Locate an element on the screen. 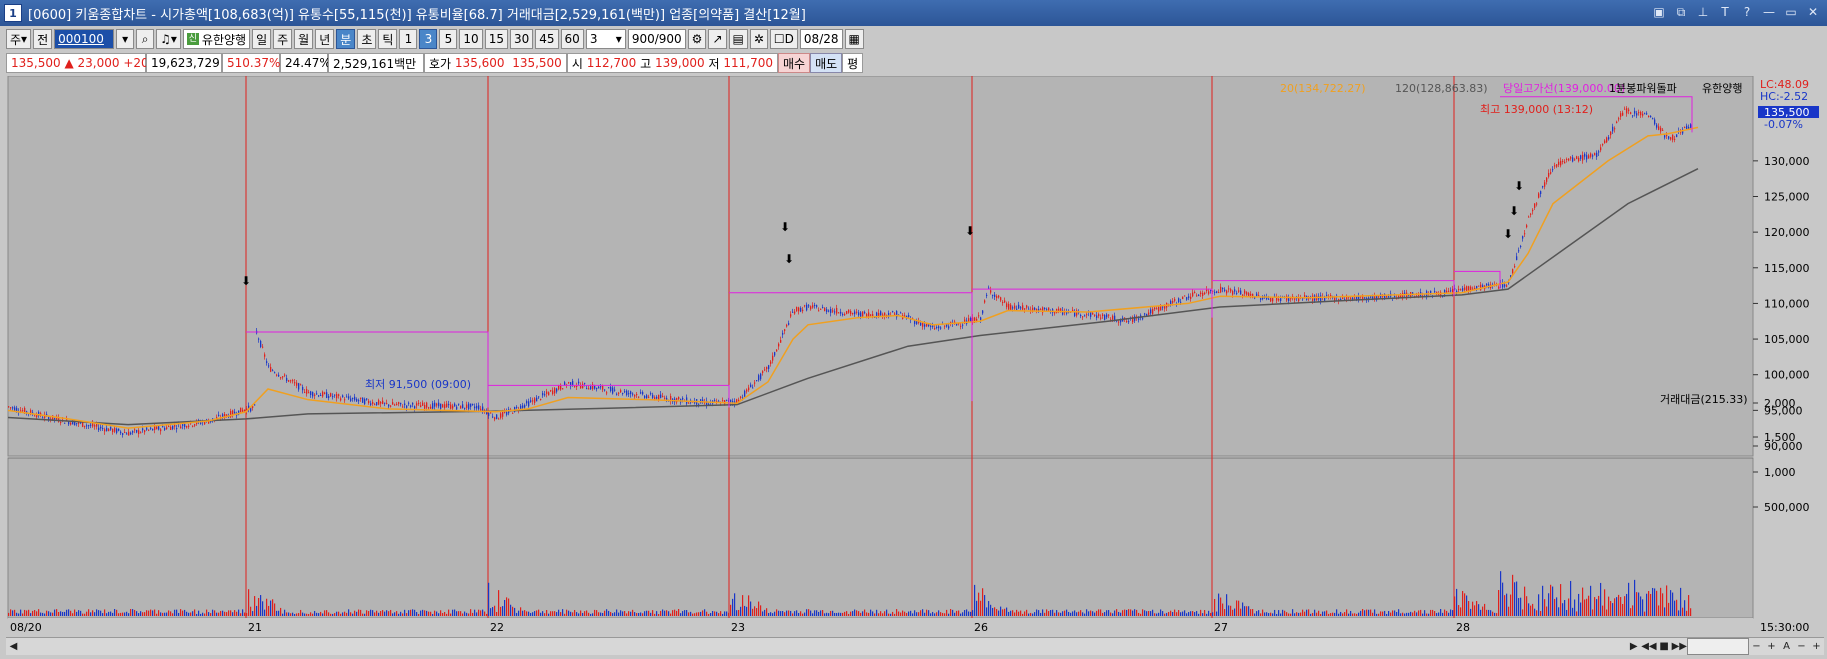 The width and height of the screenshot is (1827, 659). period-second: 초 is located at coordinates (367, 39).